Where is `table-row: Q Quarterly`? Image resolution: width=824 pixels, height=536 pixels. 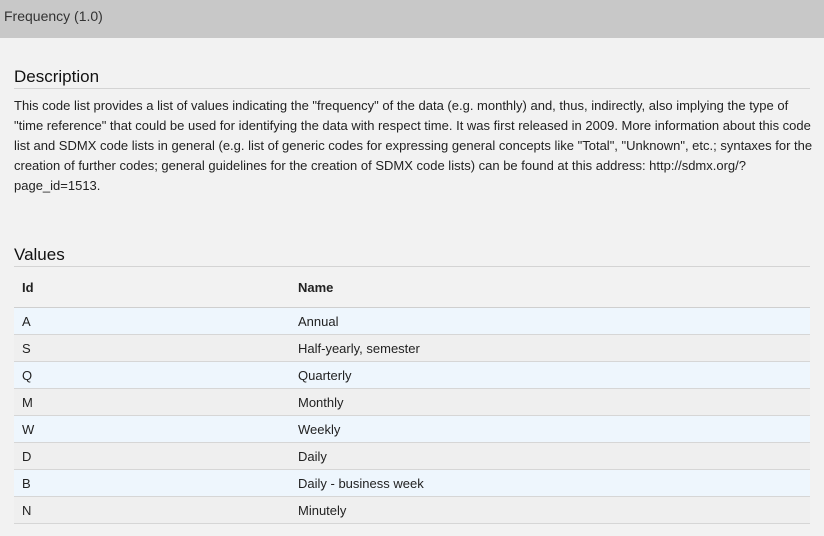
table-row: Q Quarterly is located at coordinates (412, 375).